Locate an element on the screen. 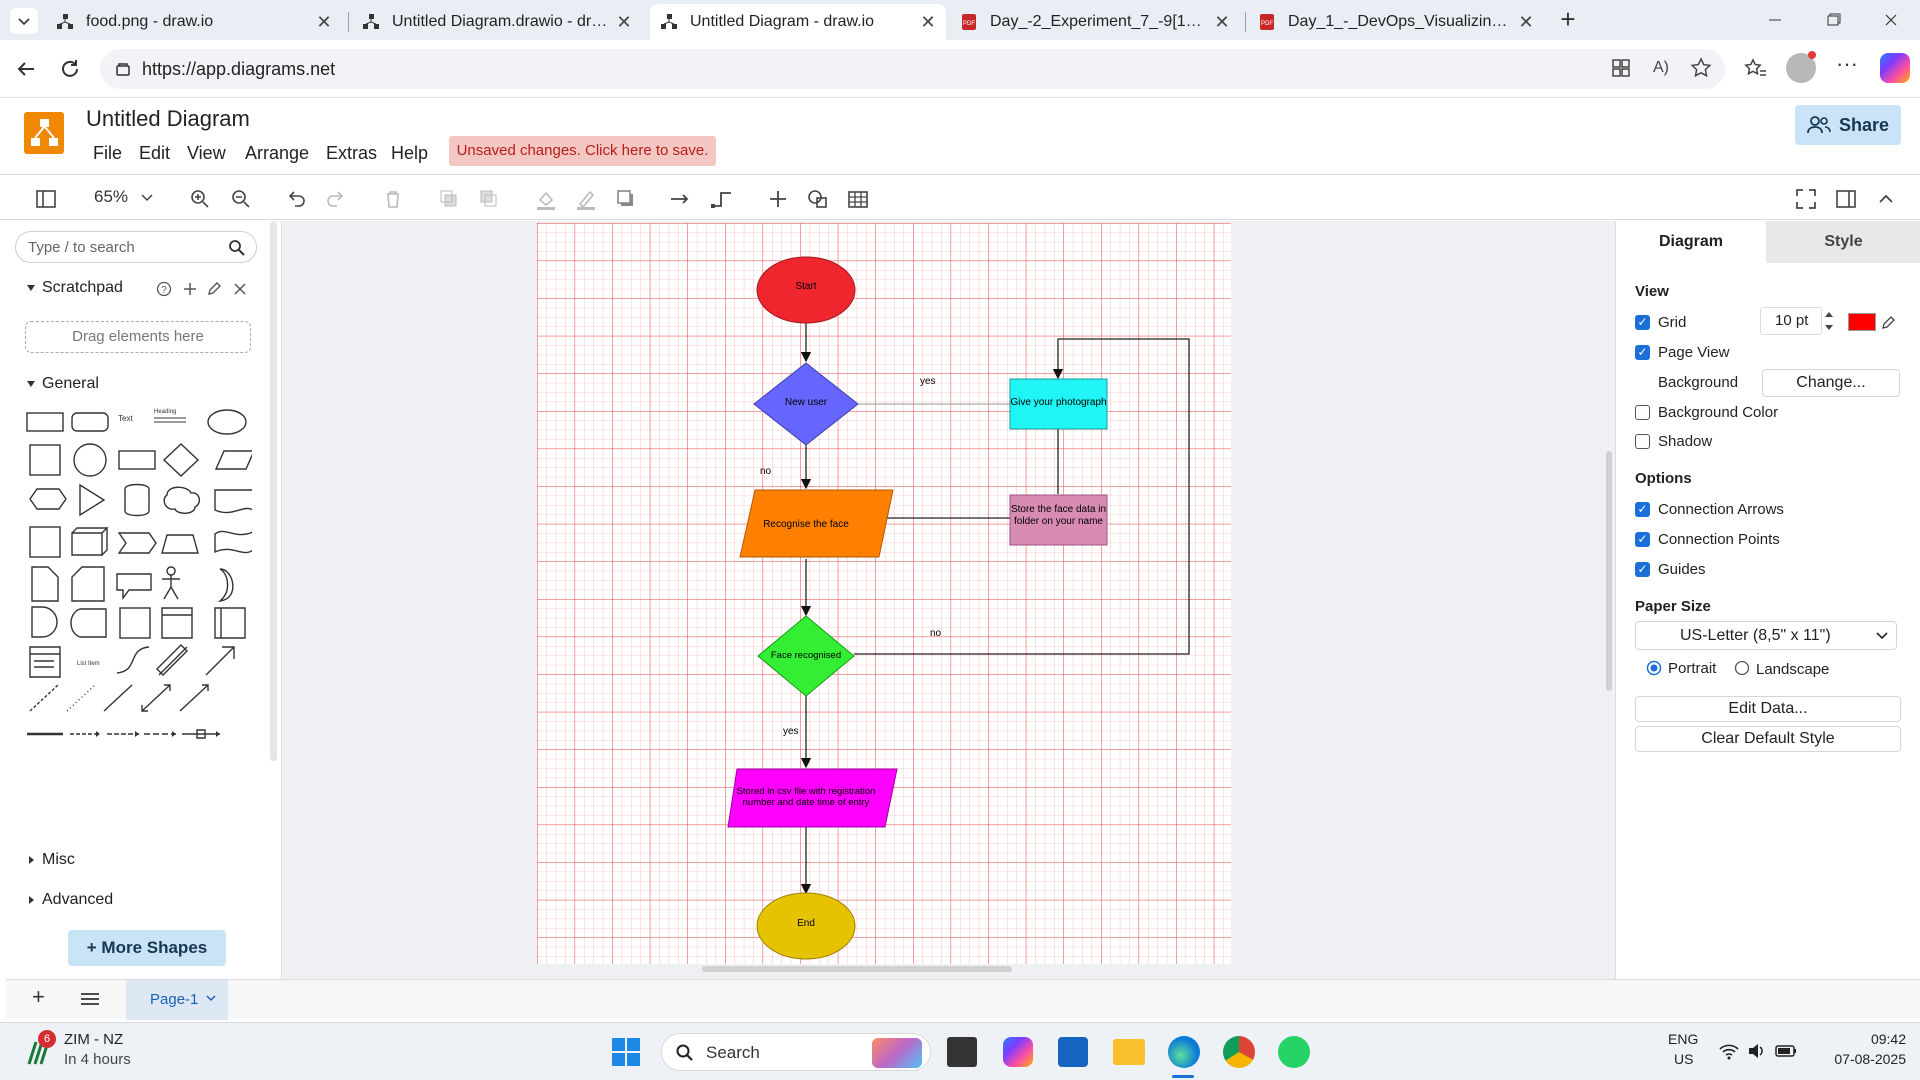  redo-icon is located at coordinates (336, 199).